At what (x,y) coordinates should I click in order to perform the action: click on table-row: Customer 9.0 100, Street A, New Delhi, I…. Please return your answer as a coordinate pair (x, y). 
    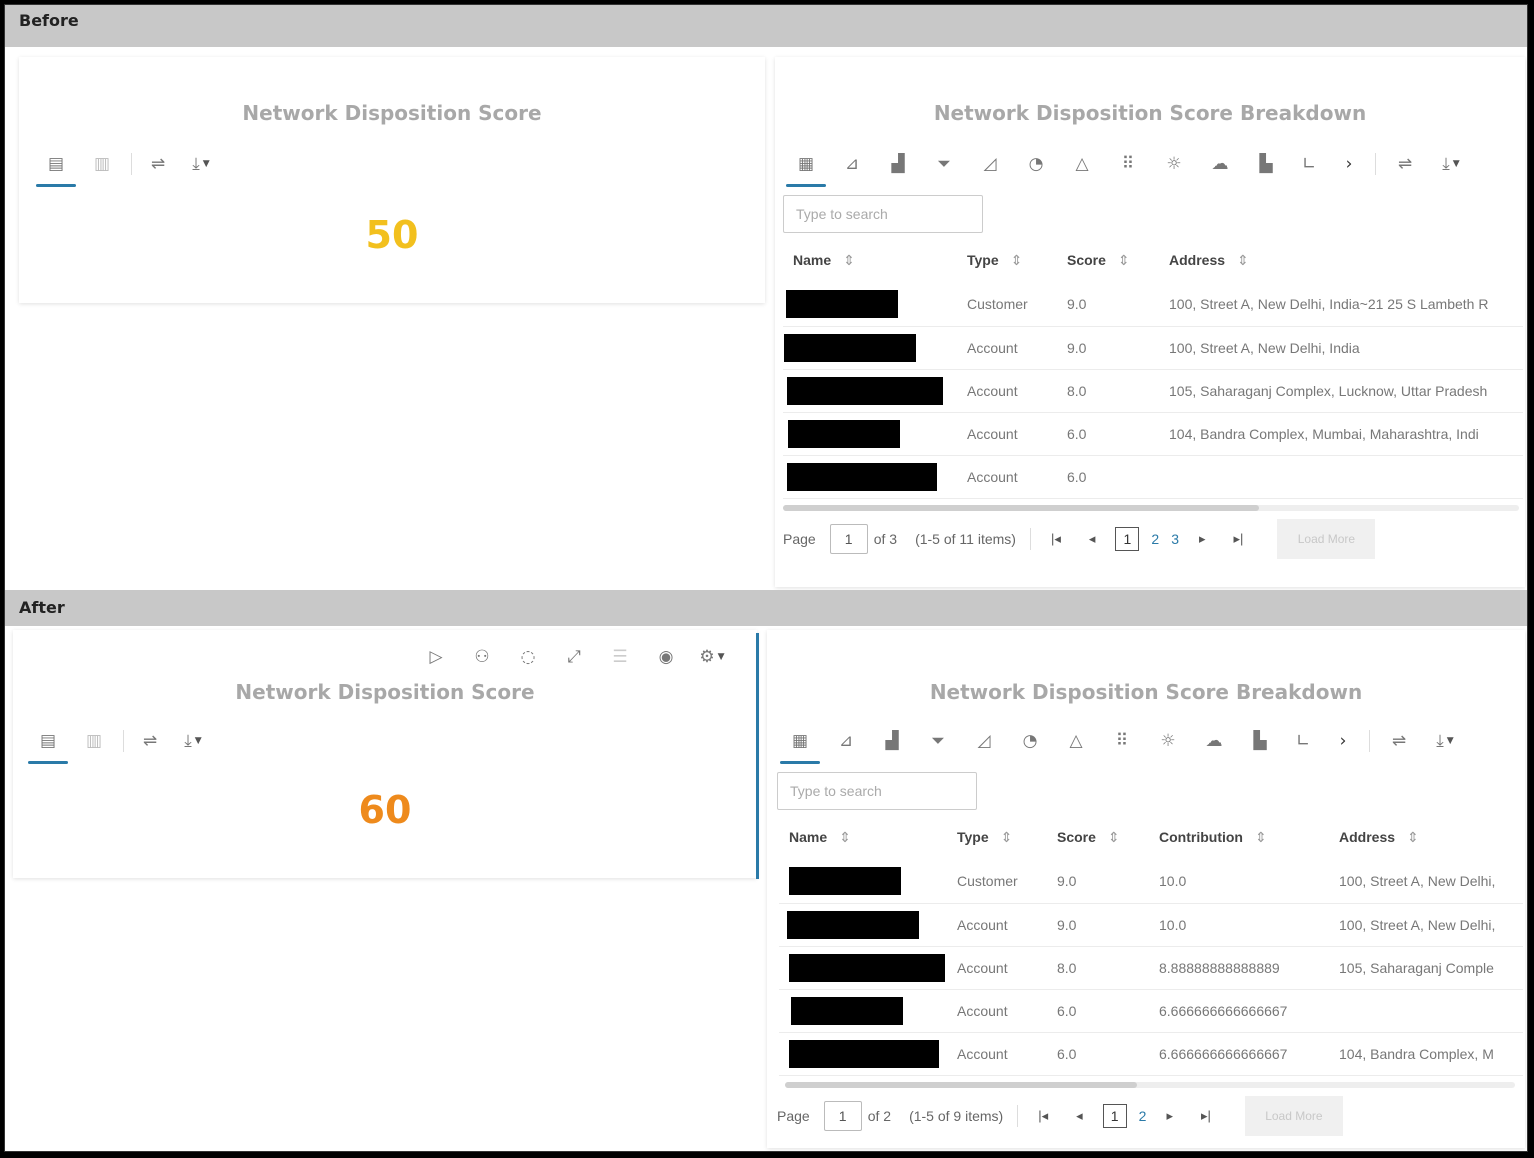
    Looking at the image, I should click on (1153, 305).